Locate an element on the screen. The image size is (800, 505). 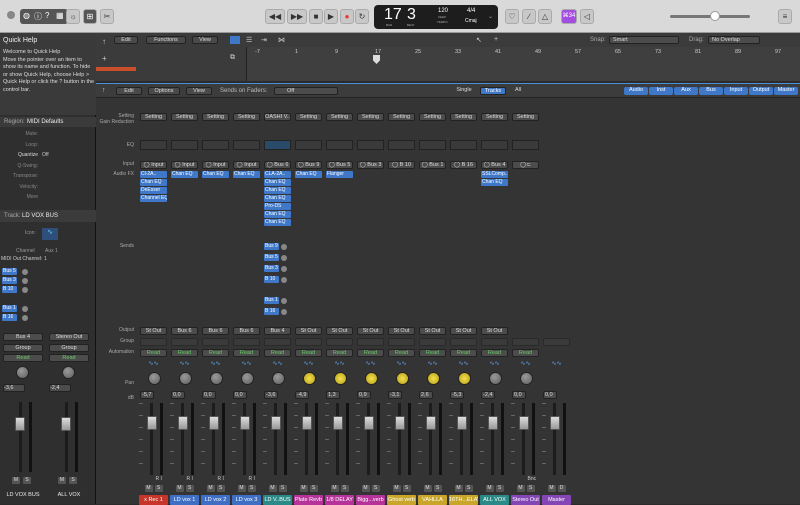
pencil-tool-icon: + is located at coordinates (496, 39).